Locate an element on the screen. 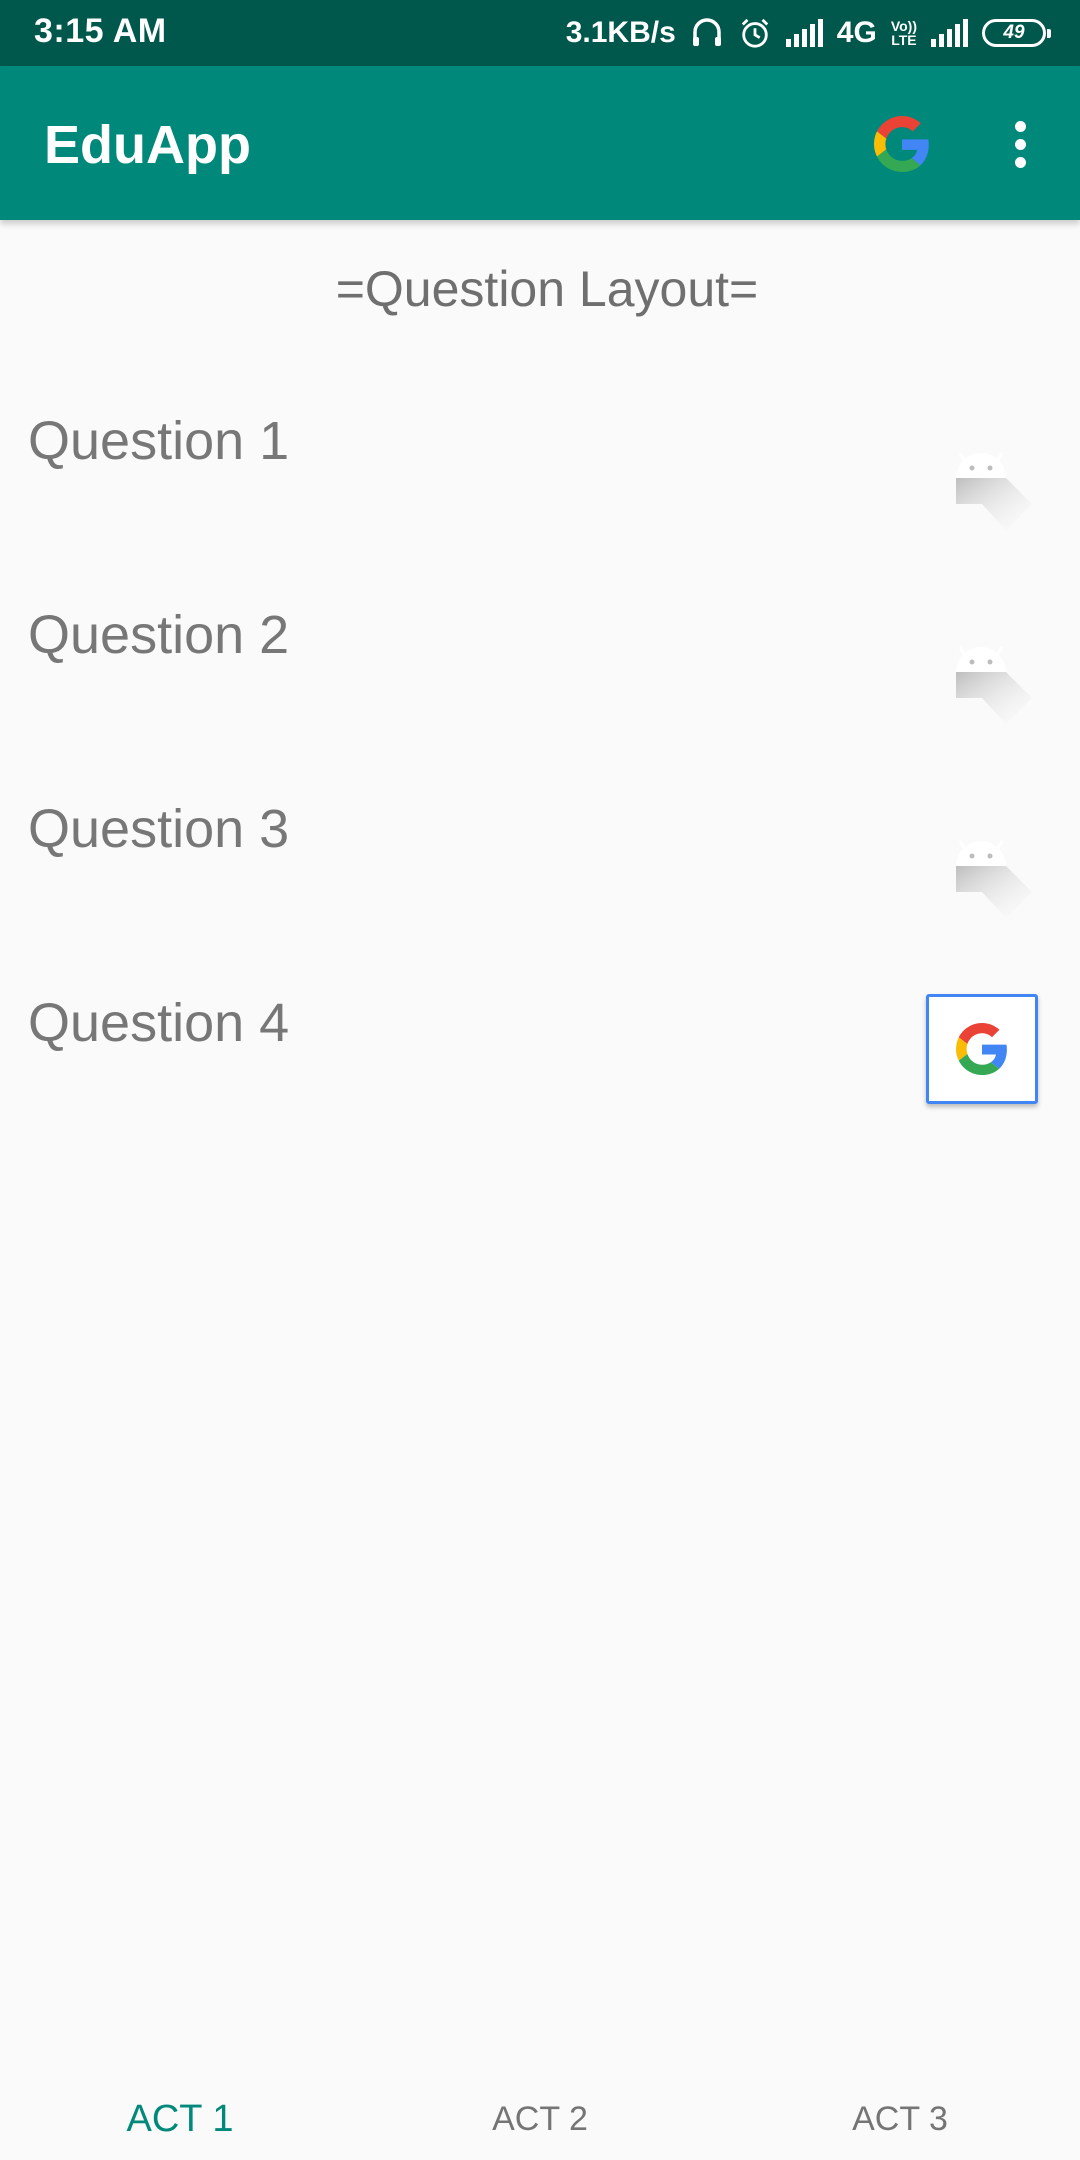 This screenshot has width=1080, height=2160. bottom-tab-bar: ACT 1 ACT 2 ACT 3 is located at coordinates (540, 2120).